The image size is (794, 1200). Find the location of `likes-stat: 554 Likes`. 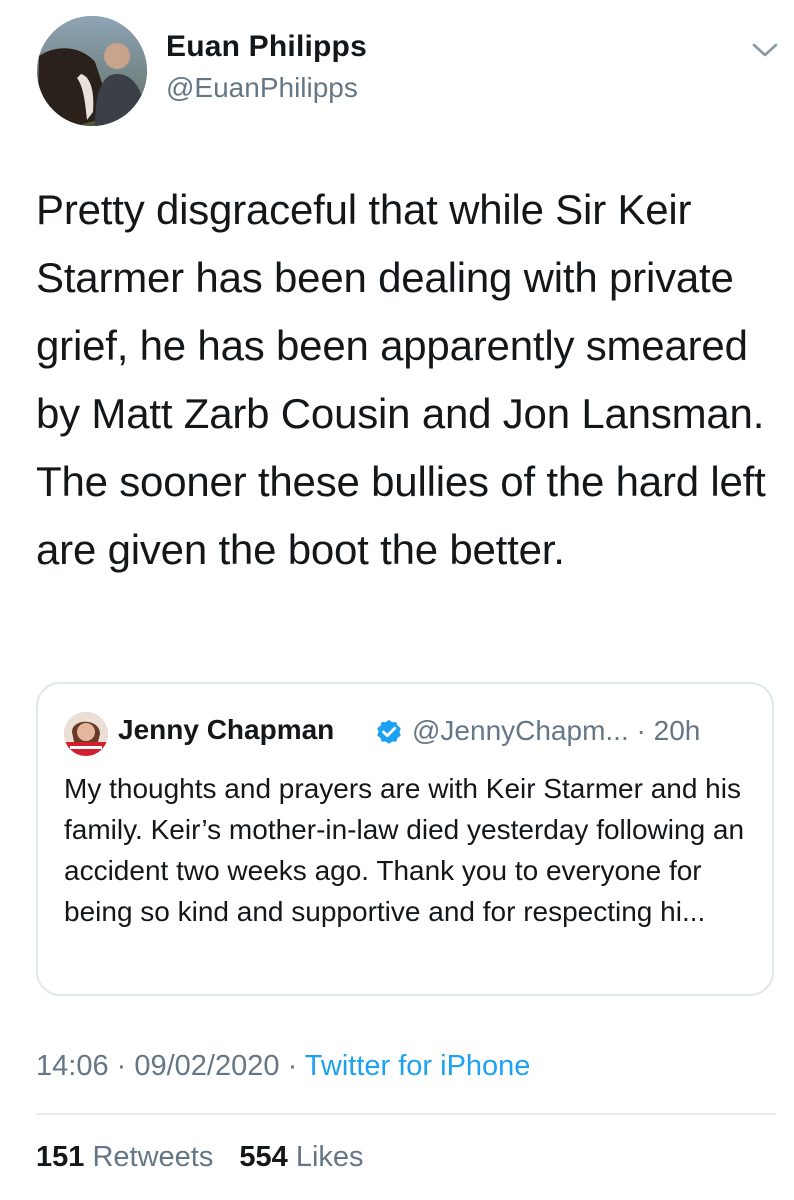

likes-stat: 554 Likes is located at coordinates (301, 1157).